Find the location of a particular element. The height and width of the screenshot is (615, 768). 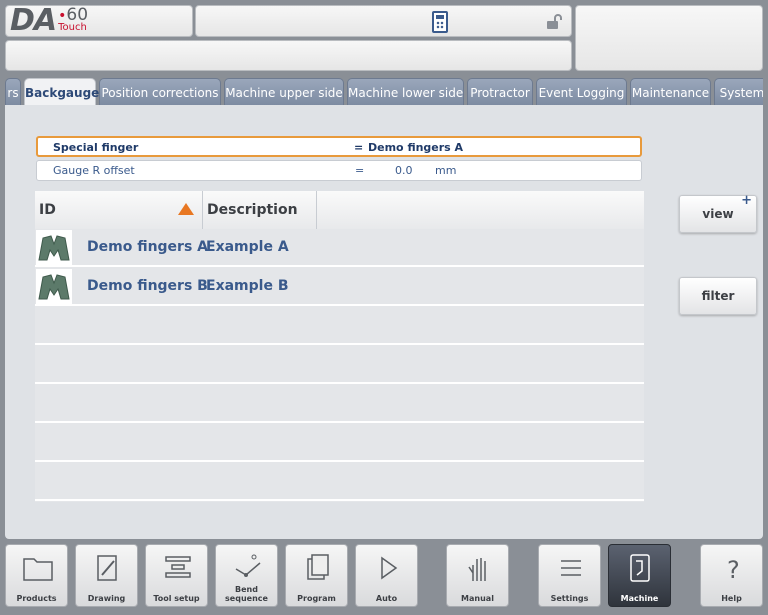

nav-label: Settings is located at coordinates (569, 598).